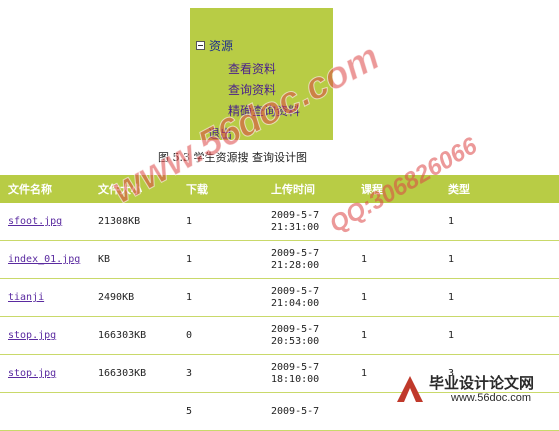  I want to click on file-link: tianji, so click(26, 297).